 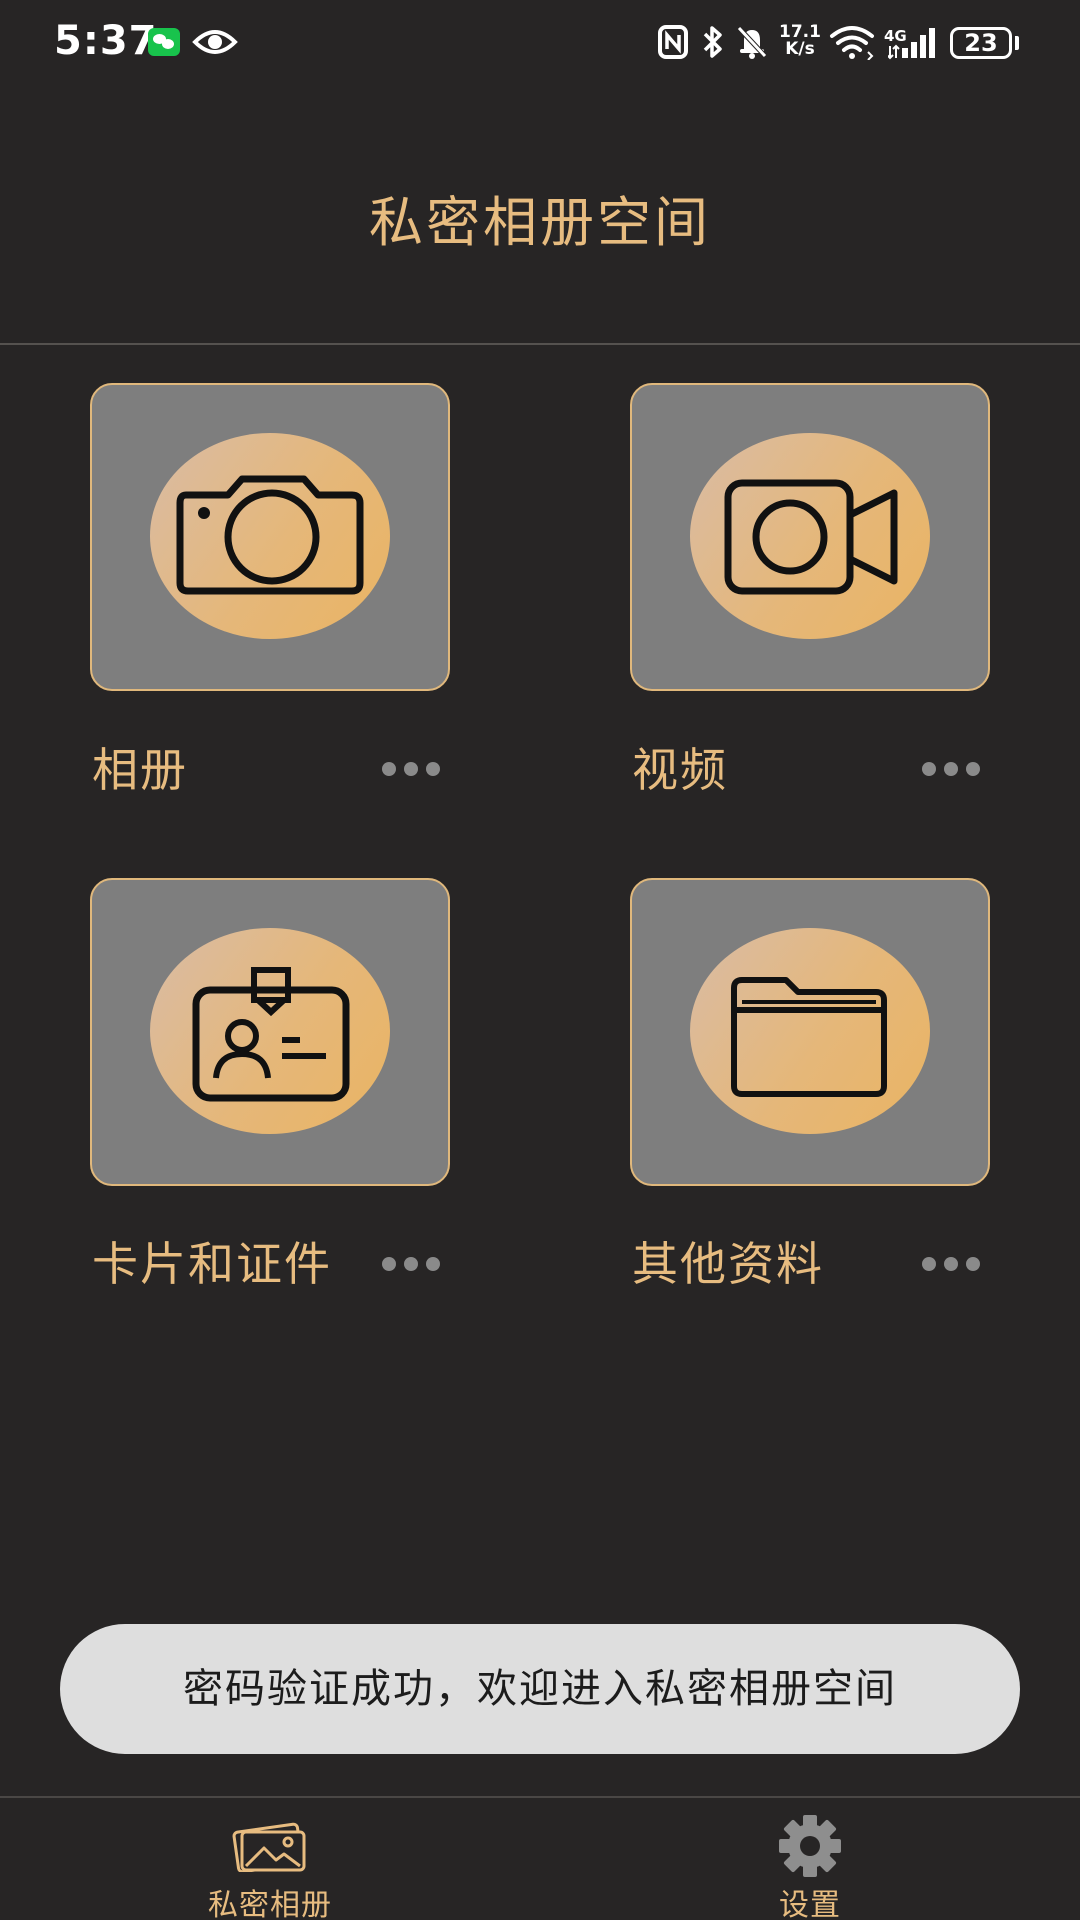 I want to click on nav-label-private-album: 私密相册, so click(x=270, y=1904).